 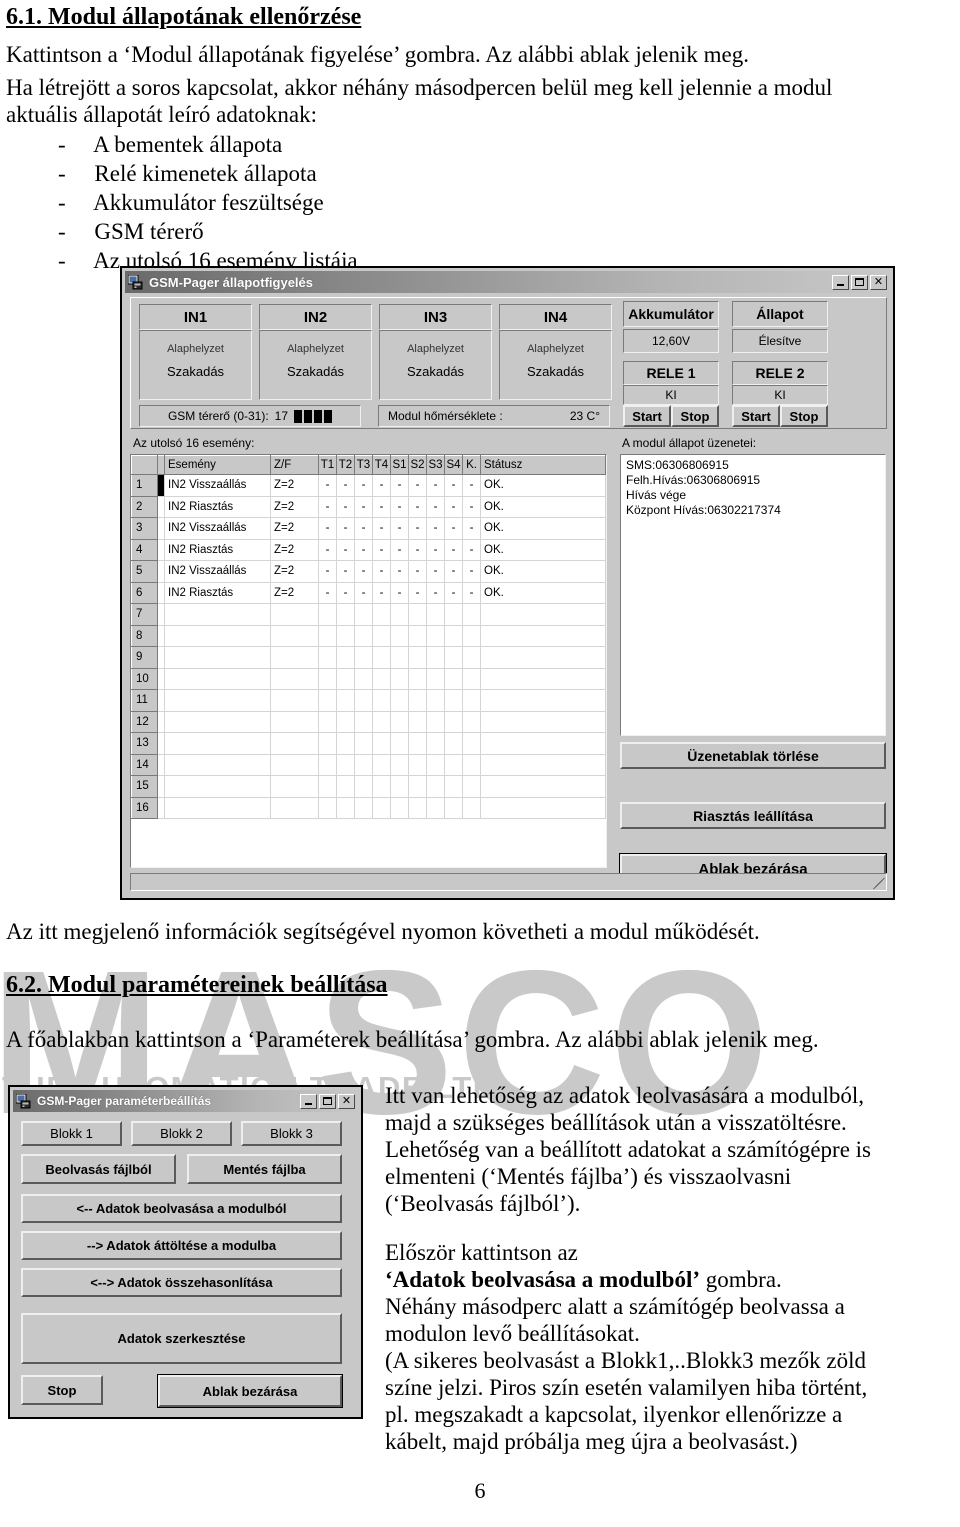 I want to click on input-state-box-in1: Alaphelyzet Szakadás, so click(x=195, y=365).